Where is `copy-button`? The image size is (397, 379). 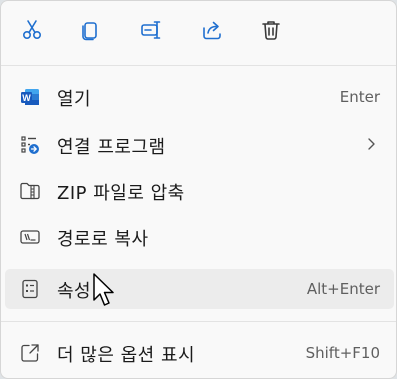 copy-button is located at coordinates (90, 30).